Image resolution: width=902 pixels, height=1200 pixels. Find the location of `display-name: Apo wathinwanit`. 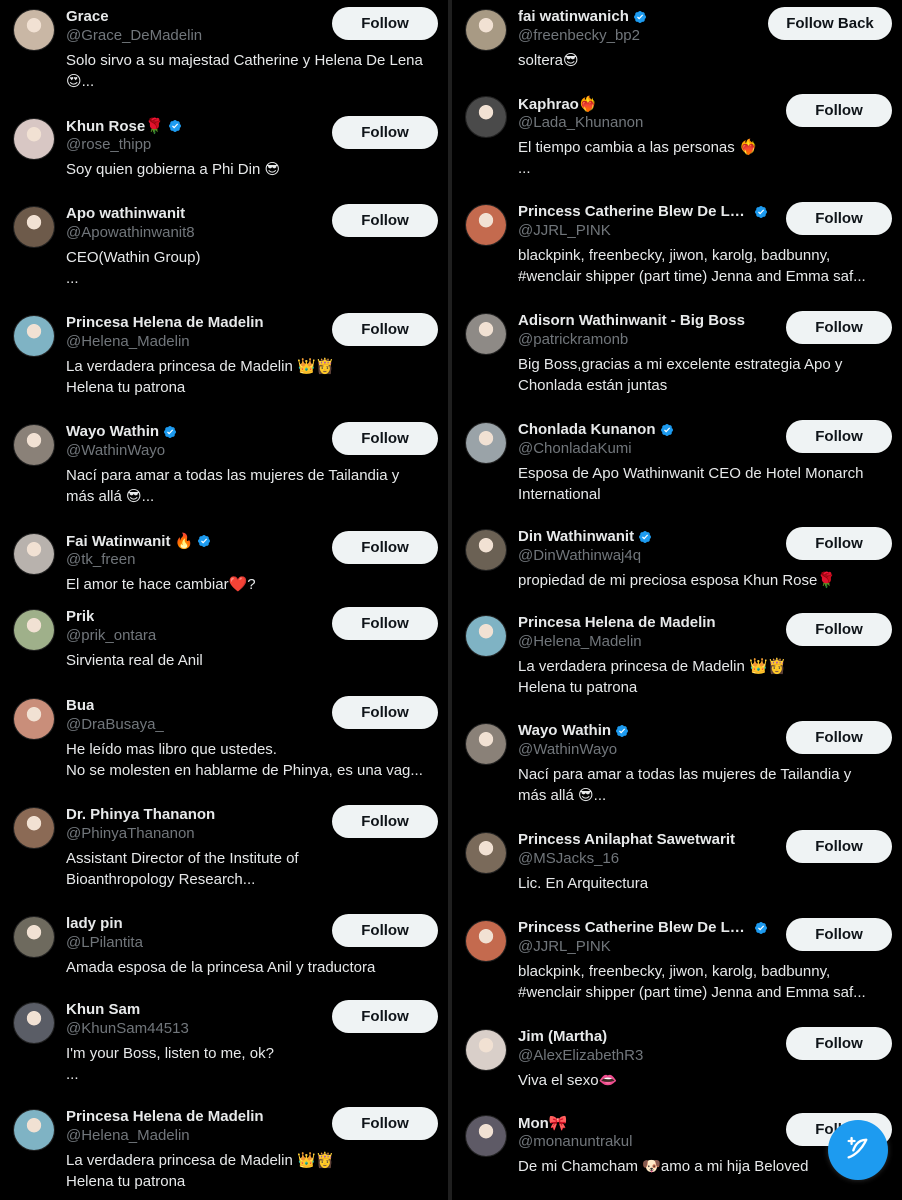

display-name: Apo wathinwanit is located at coordinates (125, 213).